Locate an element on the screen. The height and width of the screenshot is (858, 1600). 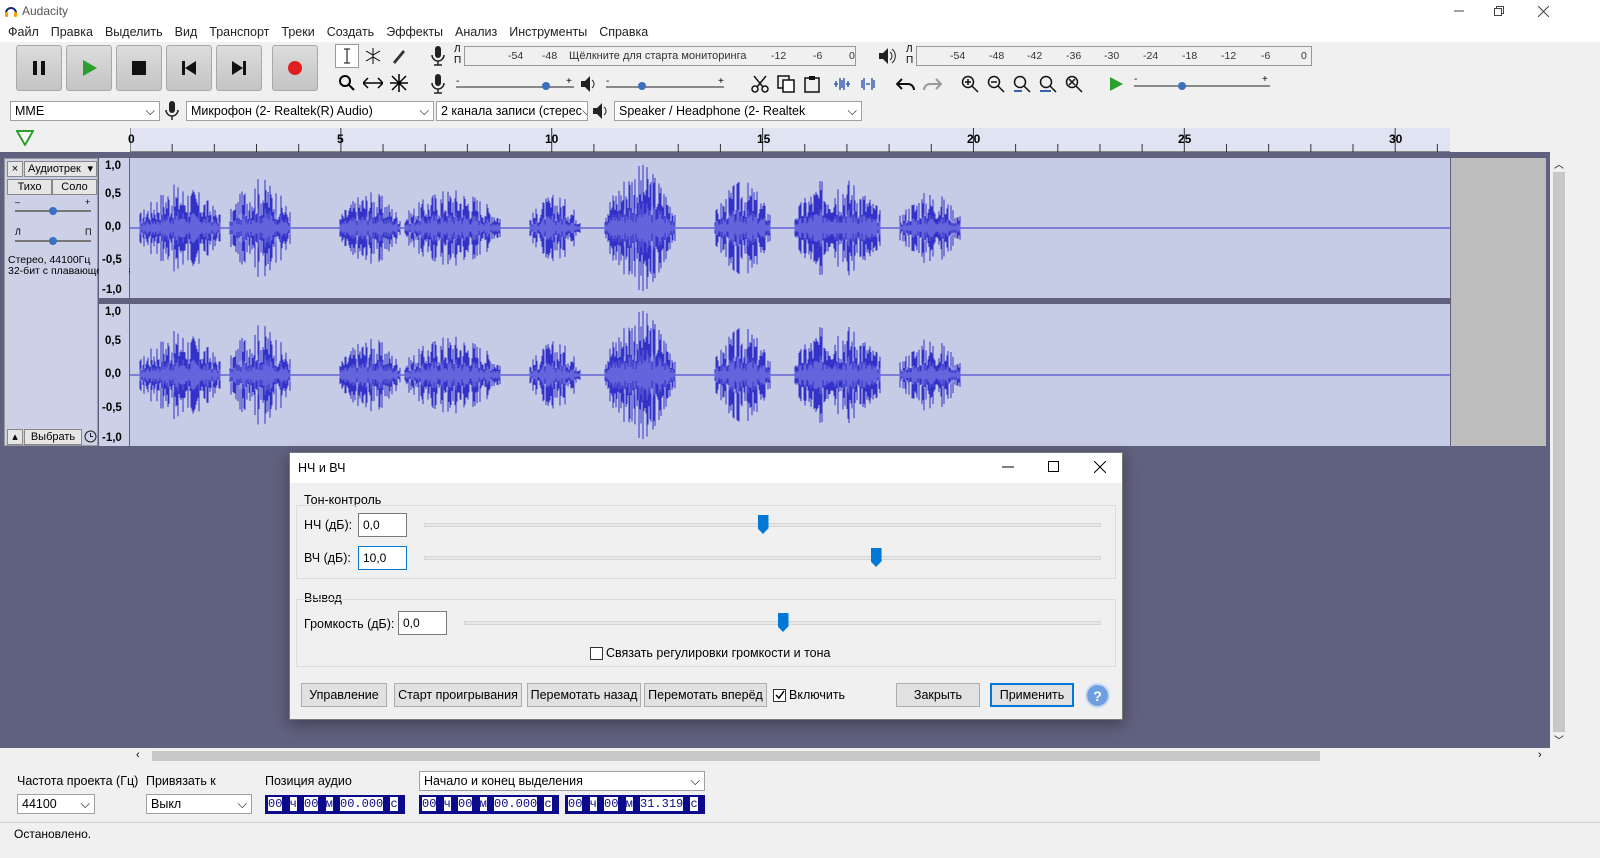
pan-slider: Л П is located at coordinates (53, 238).